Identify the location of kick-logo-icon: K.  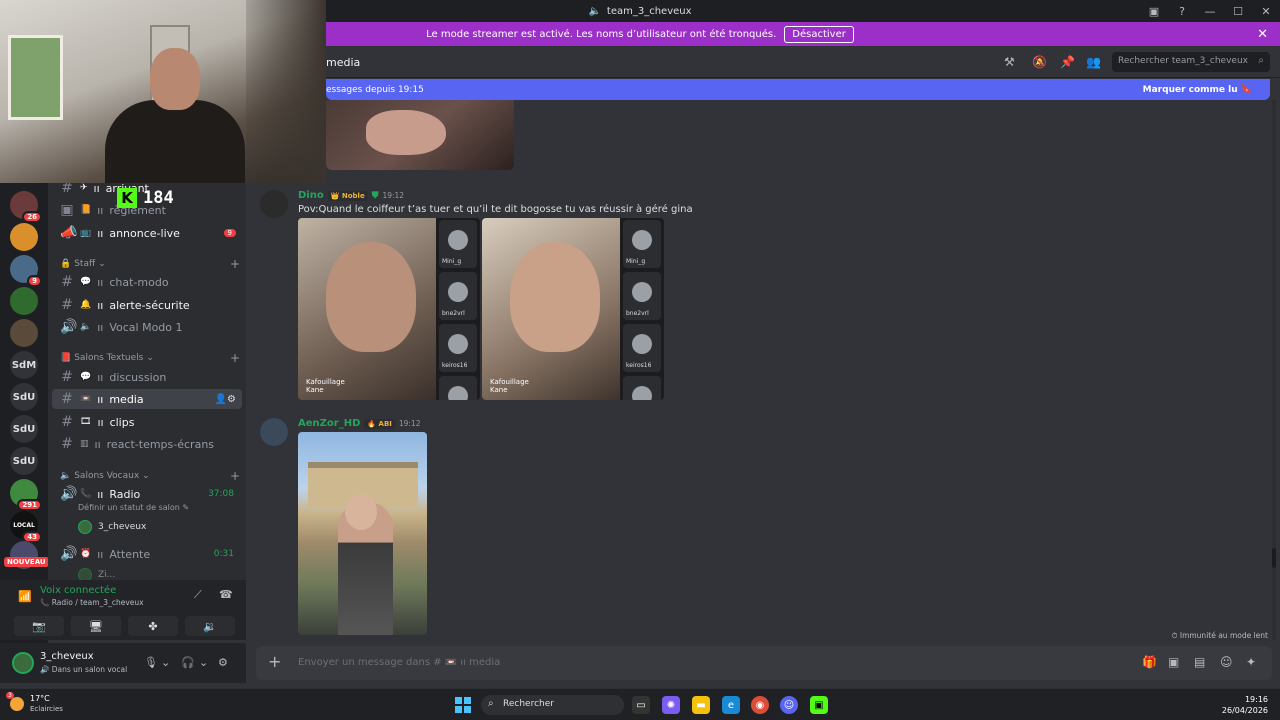
(127, 198).